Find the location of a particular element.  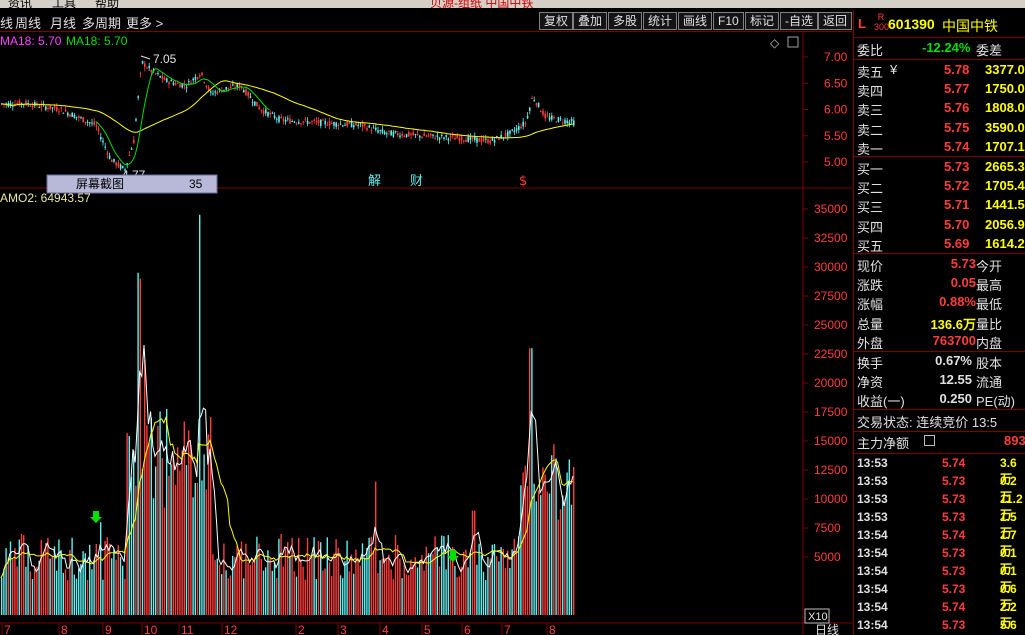

stat2-label: 换手 is located at coordinates (870, 363).